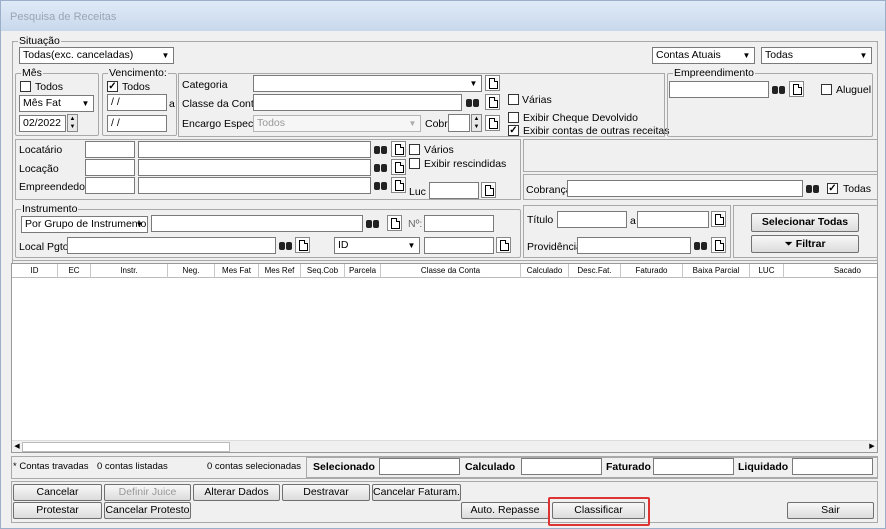 The width and height of the screenshot is (886, 529). Describe the element at coordinates (444, 446) in the screenshot. I see `horizontal-scrollbar: ◀ ▶` at that location.